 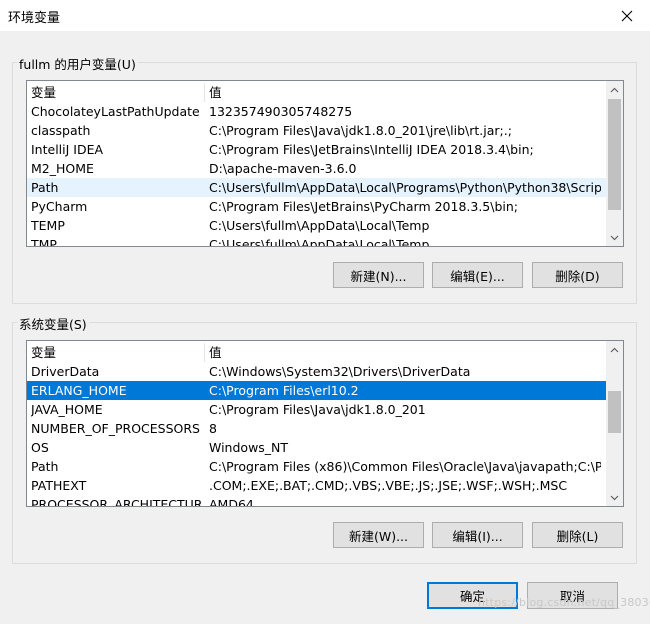 I want to click on table-row: TMP C:\Users\fullm\AppData\Local\Temp, so click(x=316, y=241).